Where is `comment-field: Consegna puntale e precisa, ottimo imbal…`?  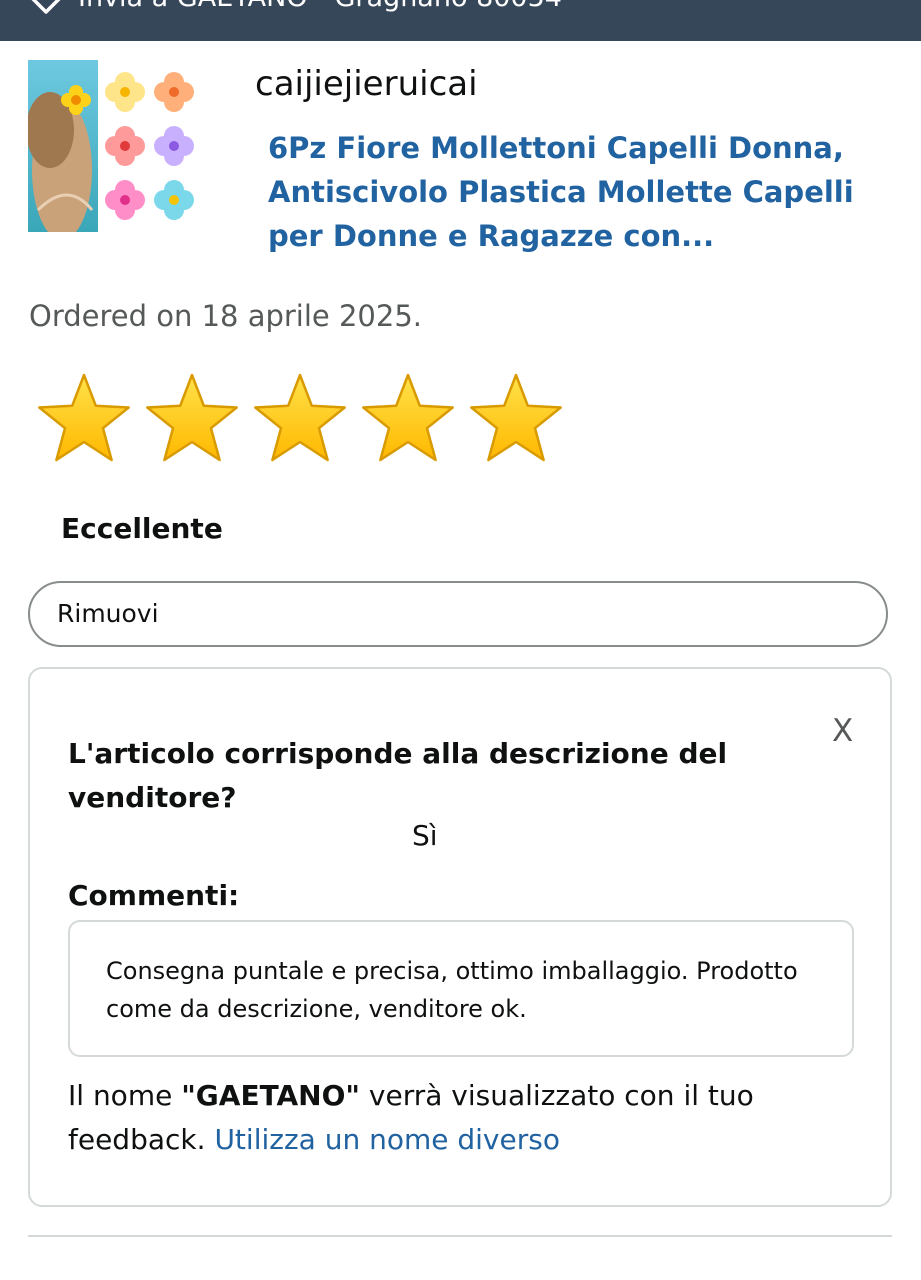
comment-field: Consegna puntale e precisa, ottimo imbal… is located at coordinates (461, 988).